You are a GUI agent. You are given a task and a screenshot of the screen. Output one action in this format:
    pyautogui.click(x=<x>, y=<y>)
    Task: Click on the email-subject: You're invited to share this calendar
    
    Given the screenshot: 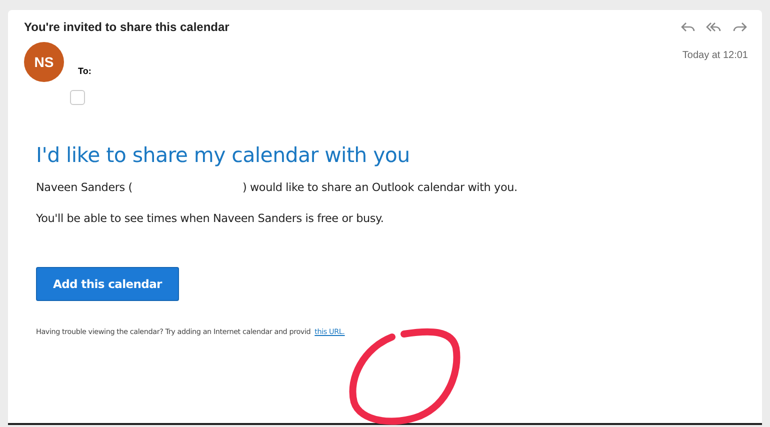 What is the action you would take?
    pyautogui.click(x=127, y=27)
    